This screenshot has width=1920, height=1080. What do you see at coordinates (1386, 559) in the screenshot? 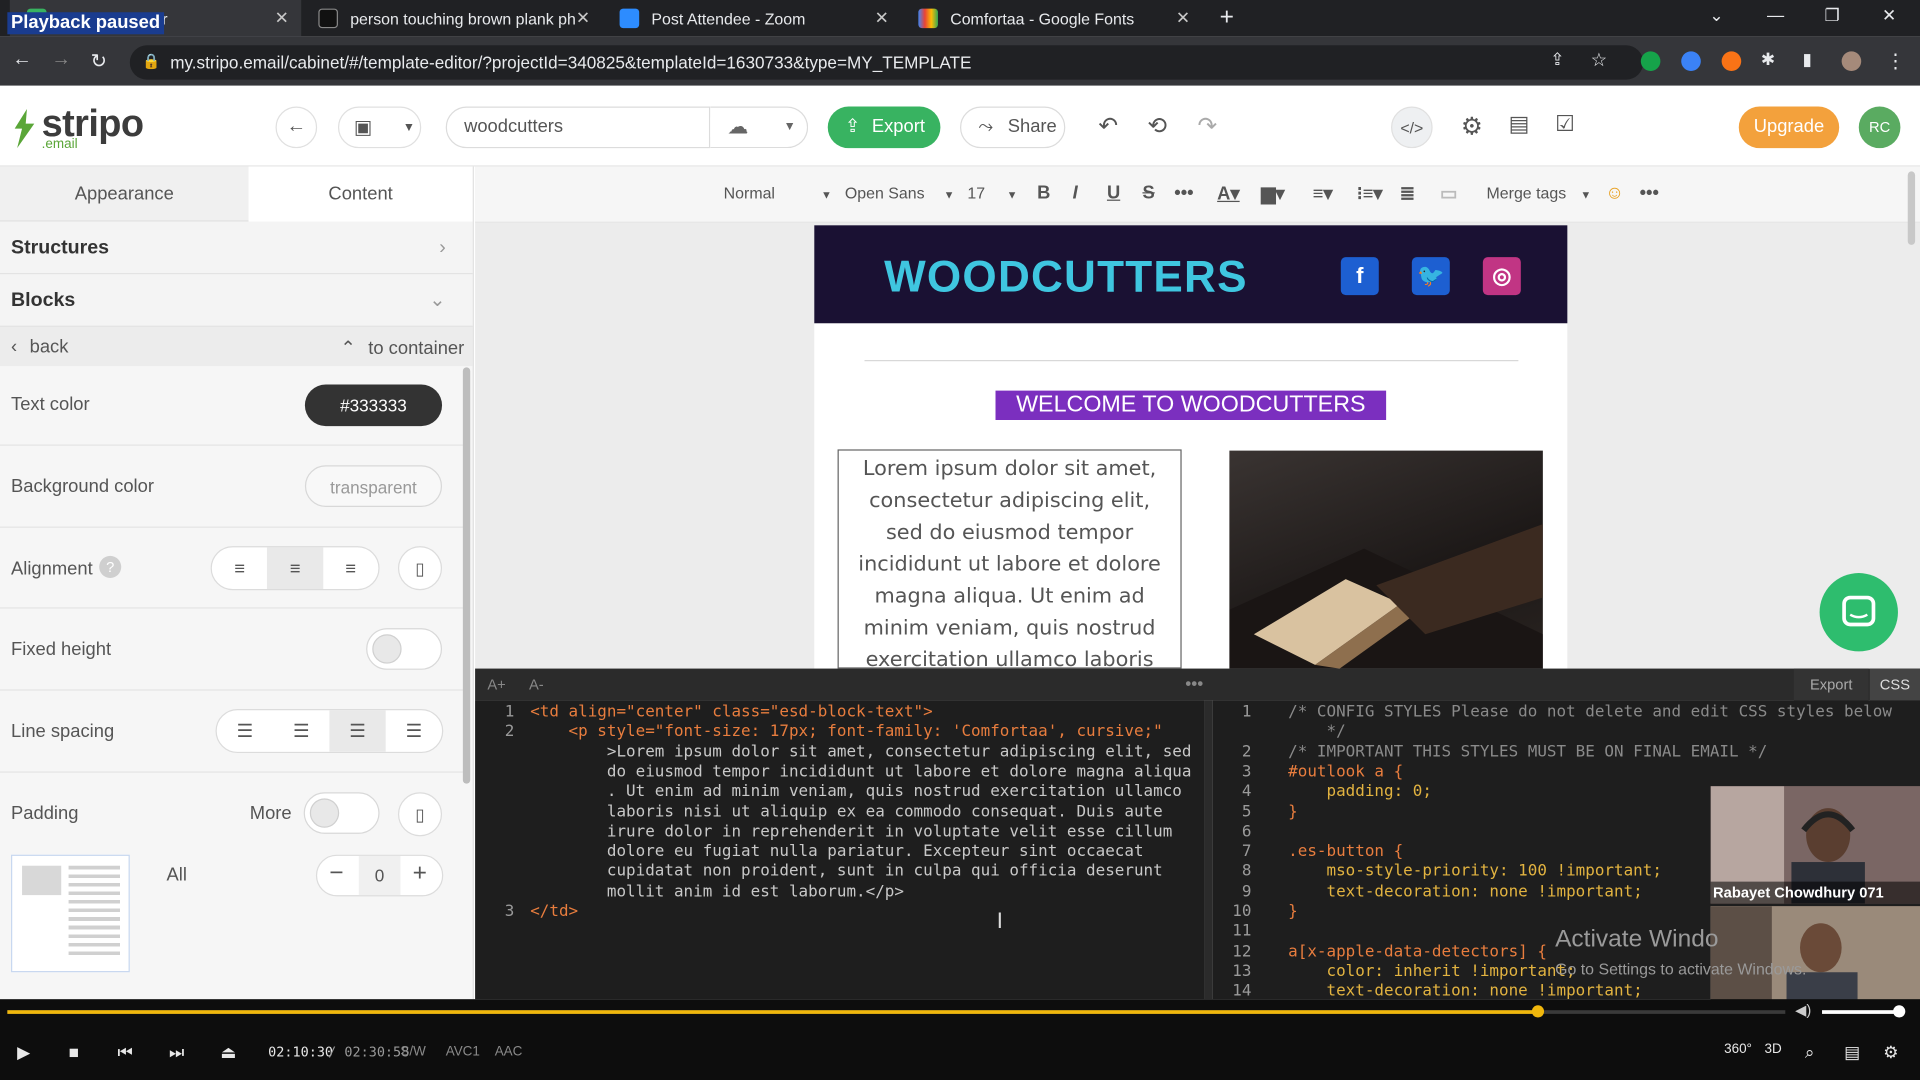
I see `wood-plank-image` at bounding box center [1386, 559].